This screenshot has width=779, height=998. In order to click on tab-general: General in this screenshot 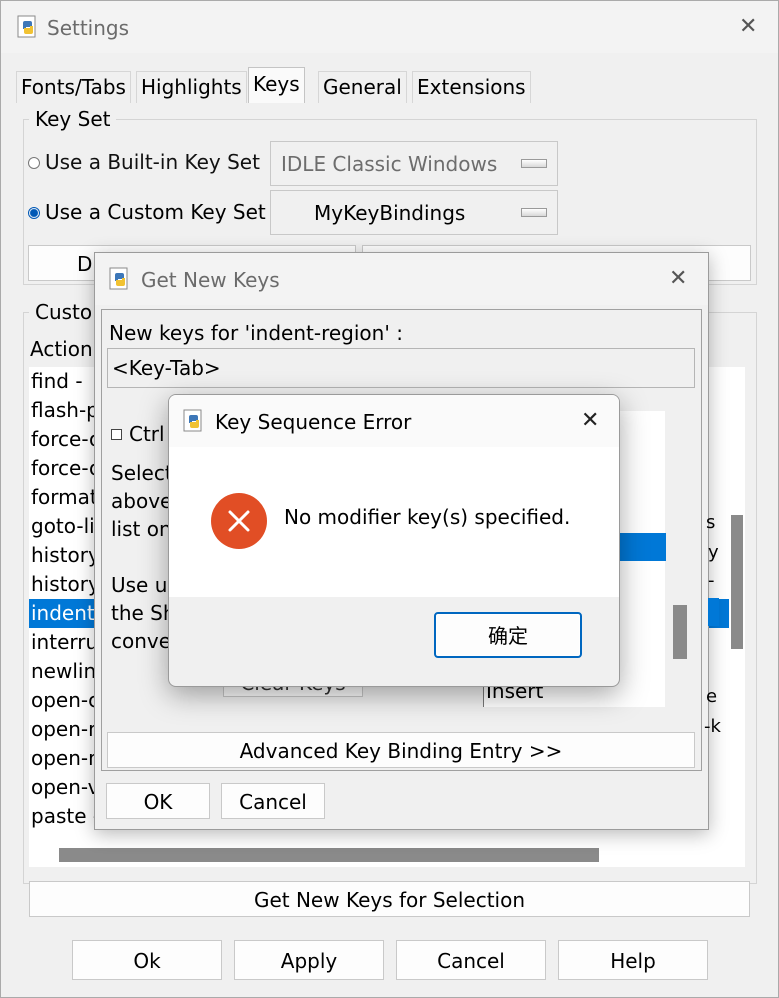, I will do `click(362, 87)`.